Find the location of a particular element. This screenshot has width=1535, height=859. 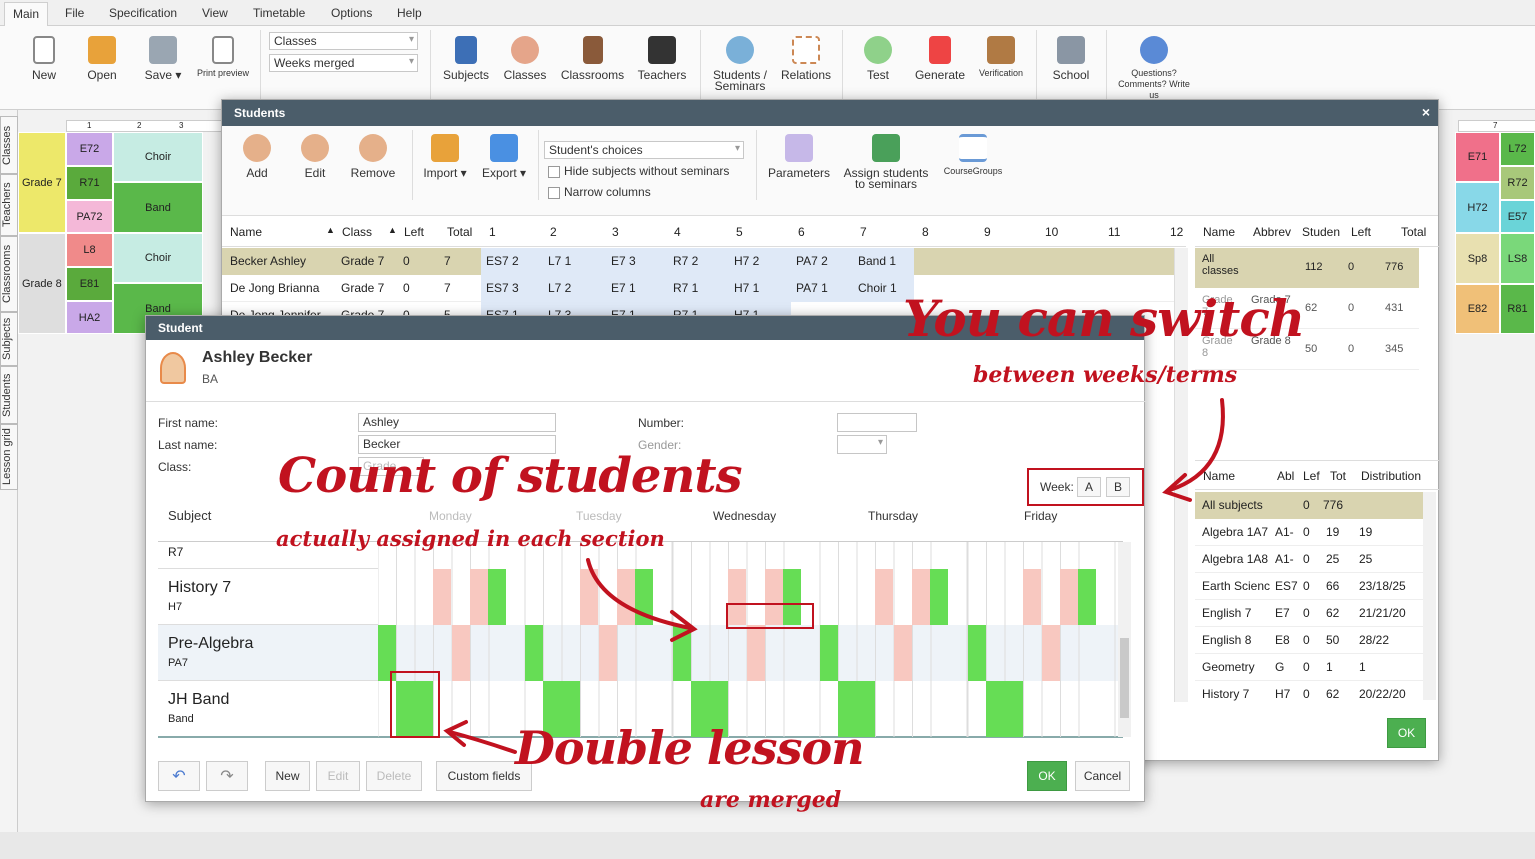

lesson-card: Band is located at coordinates (158, 207).